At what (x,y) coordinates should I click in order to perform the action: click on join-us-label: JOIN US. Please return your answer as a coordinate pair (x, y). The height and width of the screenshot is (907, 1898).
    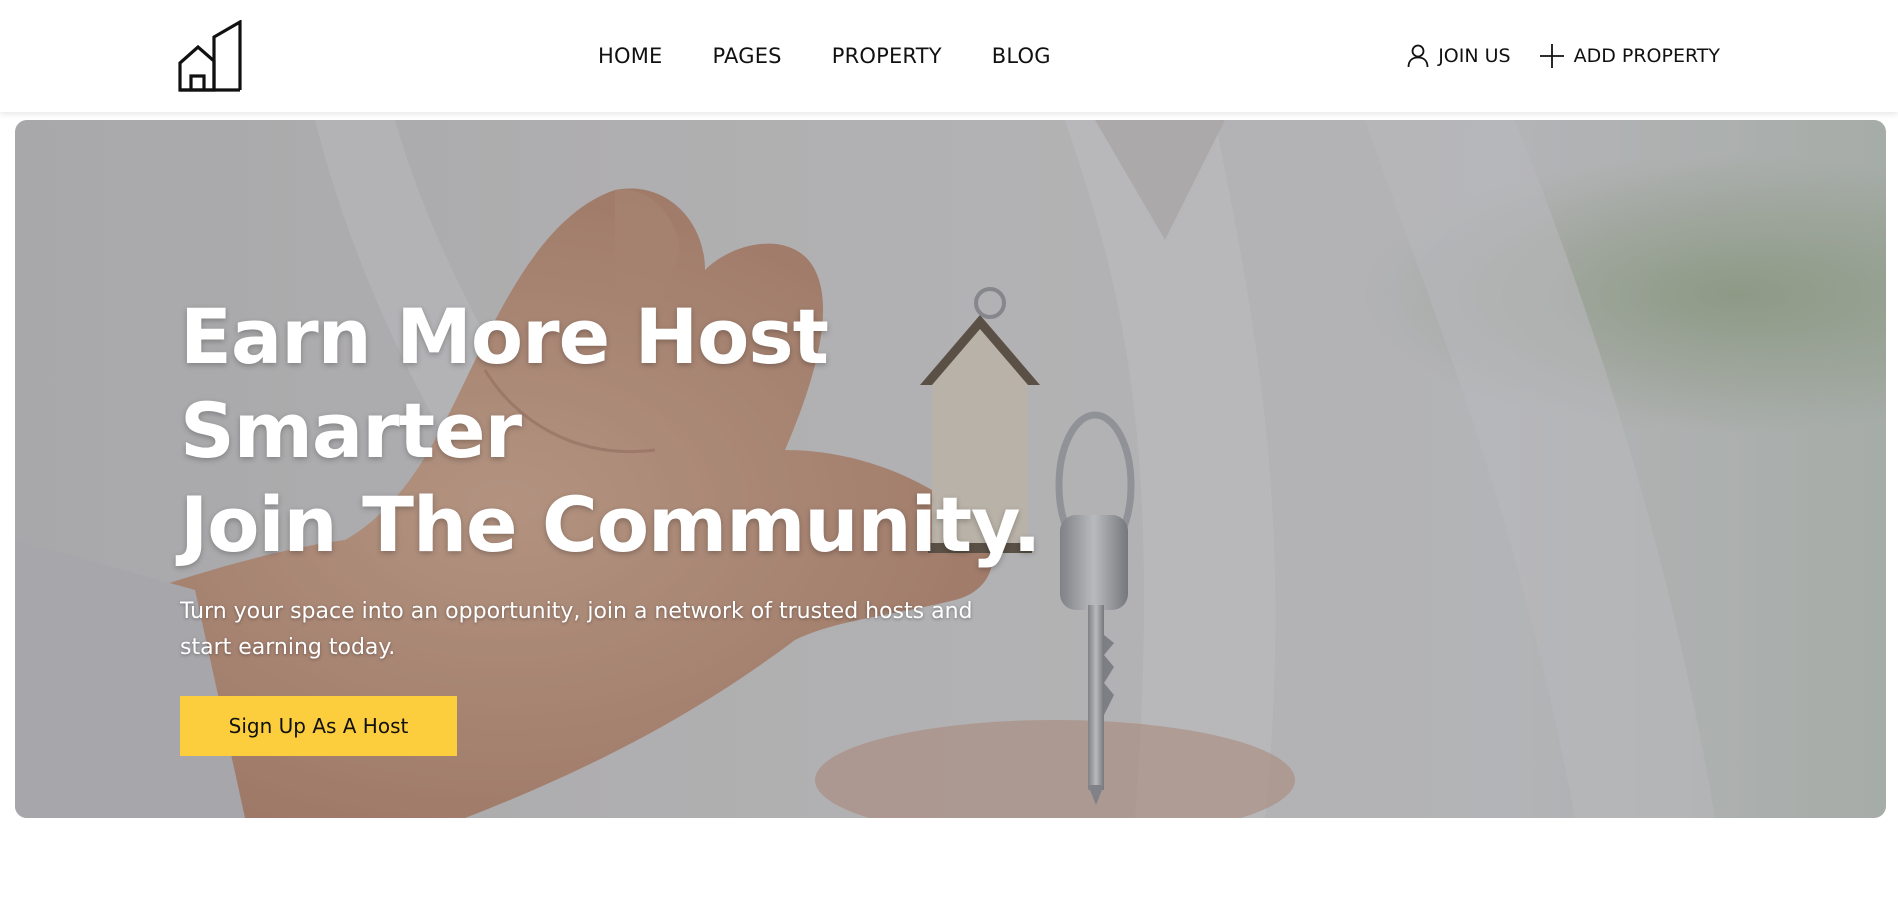
    Looking at the image, I should click on (1474, 56).